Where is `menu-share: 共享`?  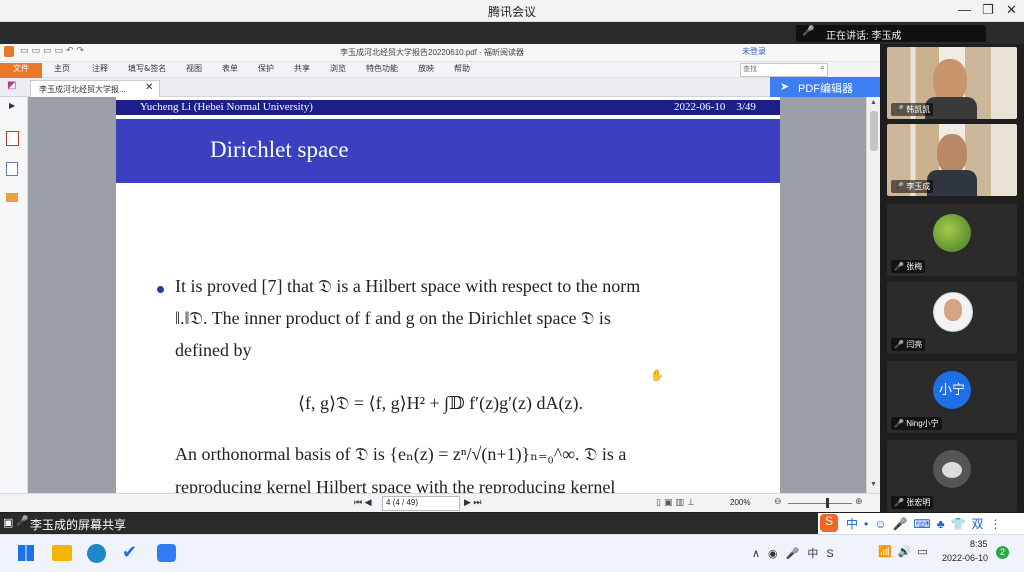
menu-share: 共享 is located at coordinates (302, 68).